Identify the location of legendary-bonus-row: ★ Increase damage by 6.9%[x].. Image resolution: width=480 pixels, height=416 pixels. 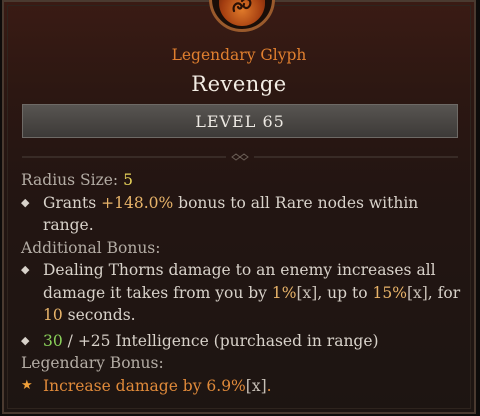
(241, 386).